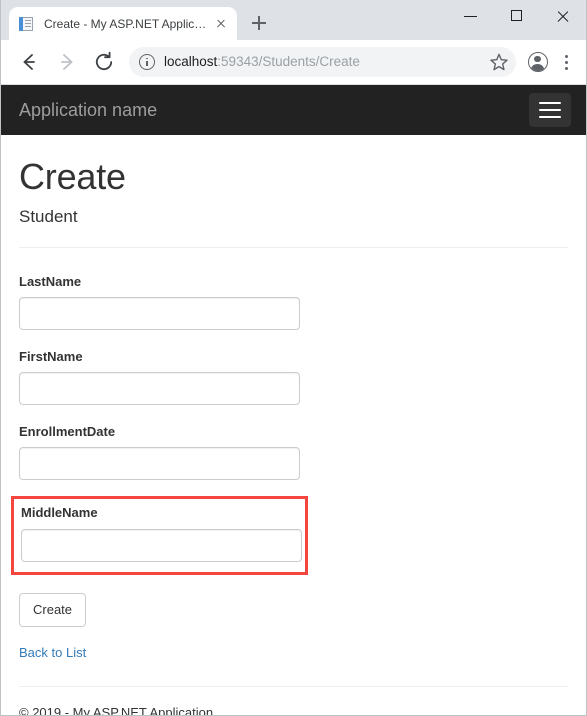 The width and height of the screenshot is (587, 716). Describe the element at coordinates (86, 110) in the screenshot. I see `navbar-brand: Application name` at that location.